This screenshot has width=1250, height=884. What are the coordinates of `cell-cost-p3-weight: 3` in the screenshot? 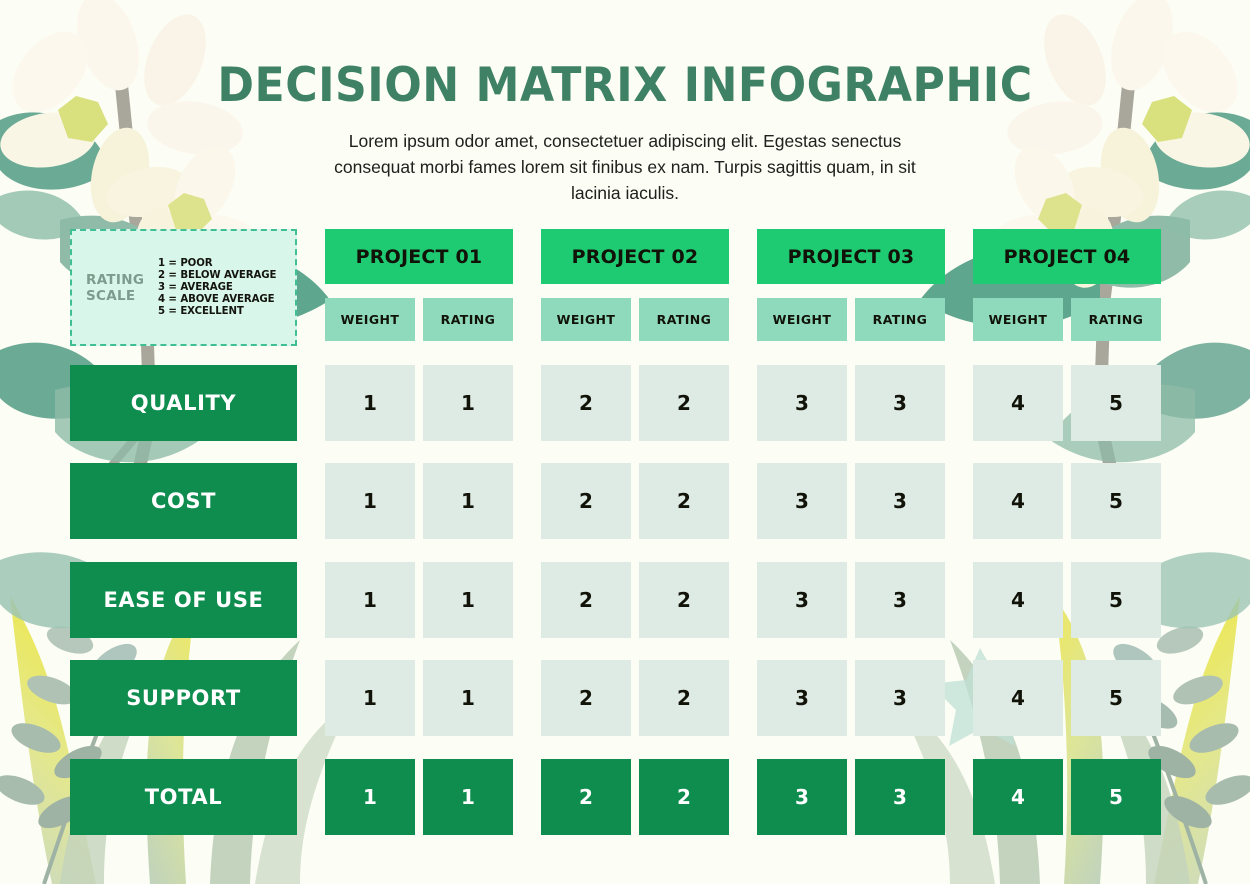 It's located at (802, 501).